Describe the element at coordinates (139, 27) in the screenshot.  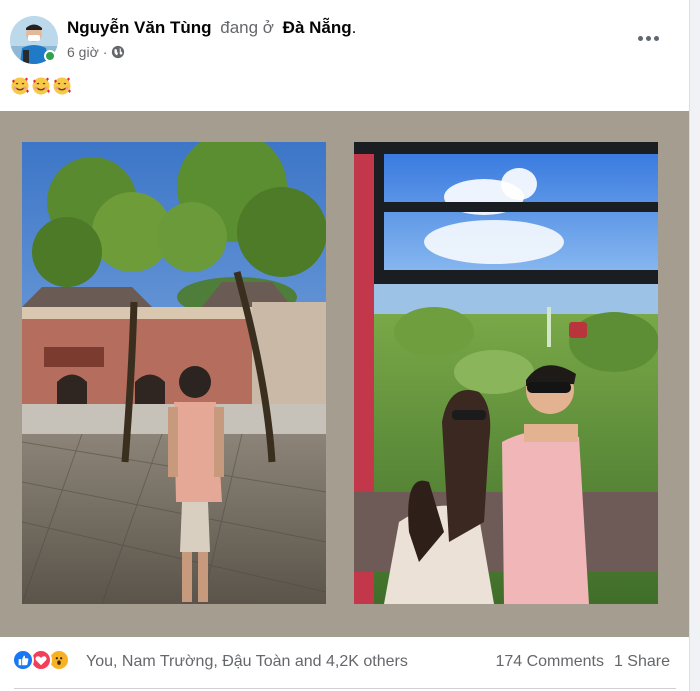
I see `author-name: Nguyễn Văn Tùng` at that location.